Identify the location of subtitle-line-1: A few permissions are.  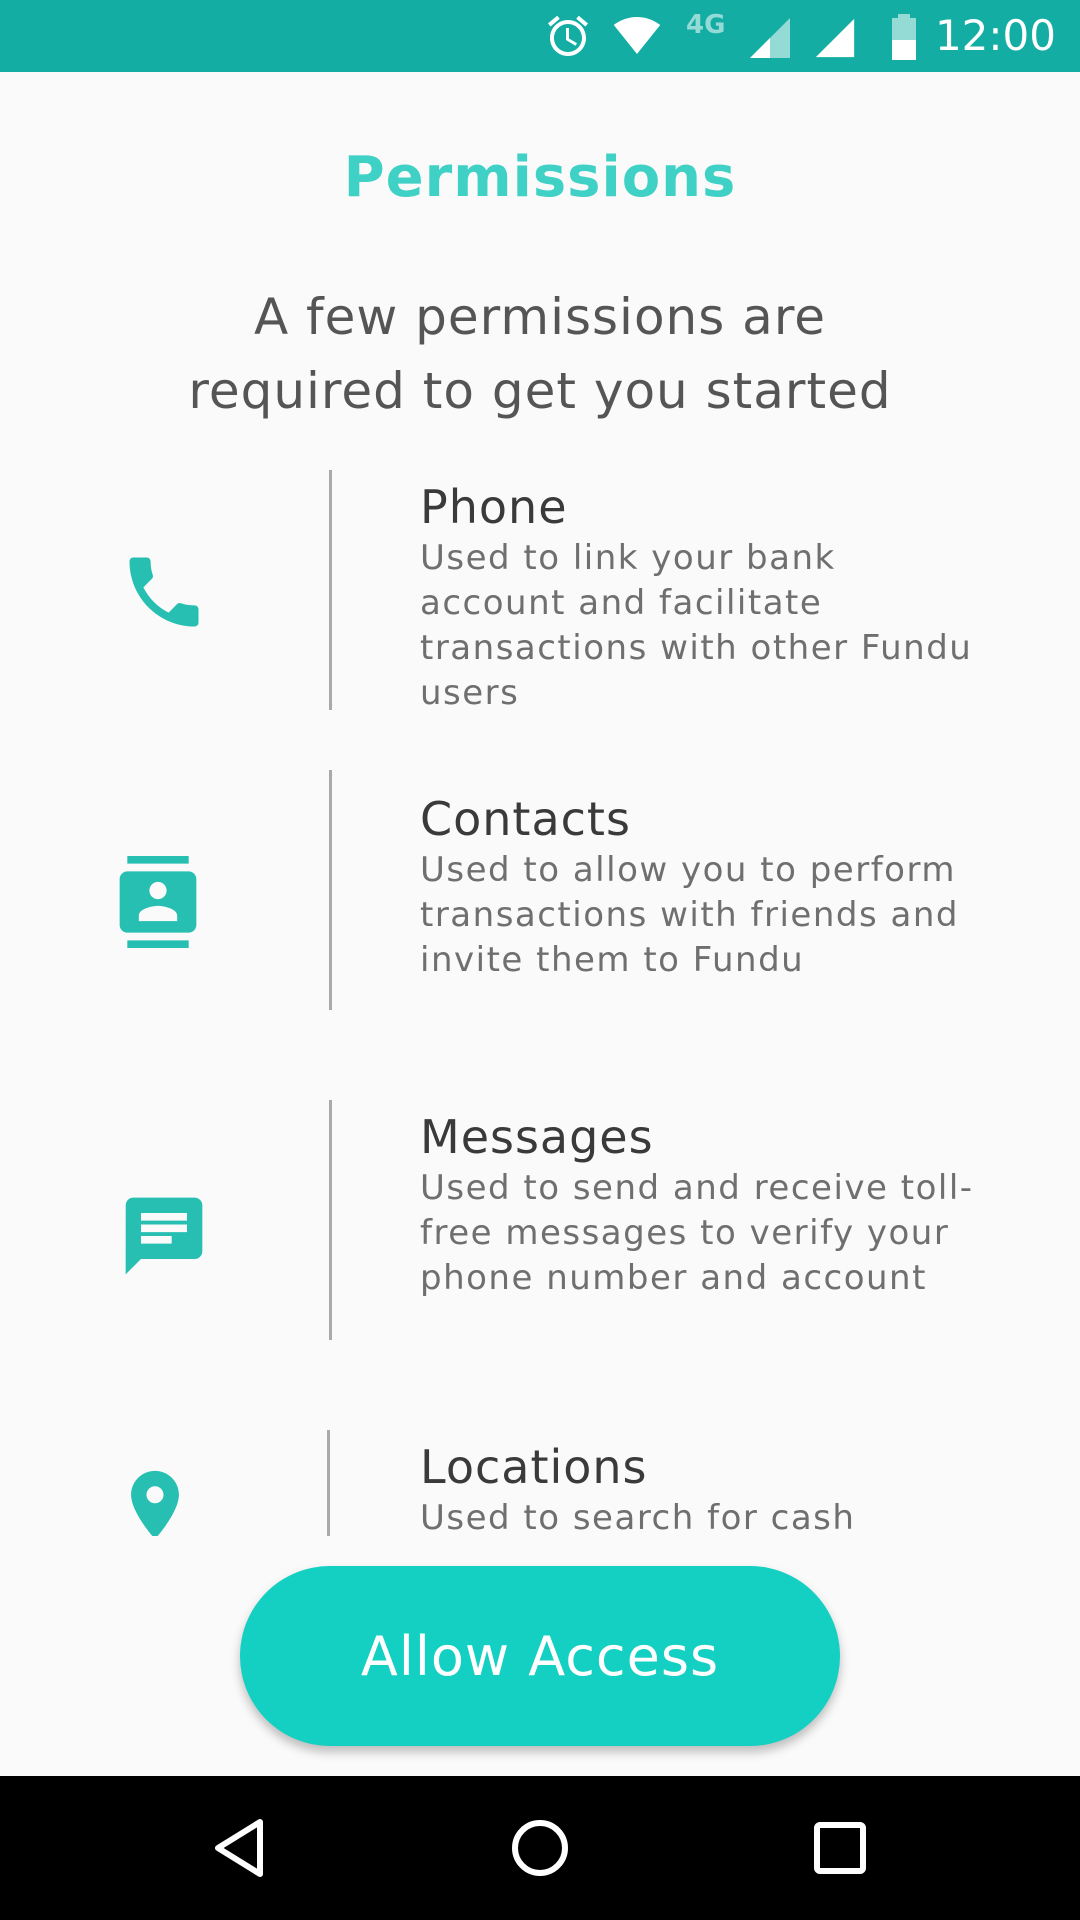
(540, 317).